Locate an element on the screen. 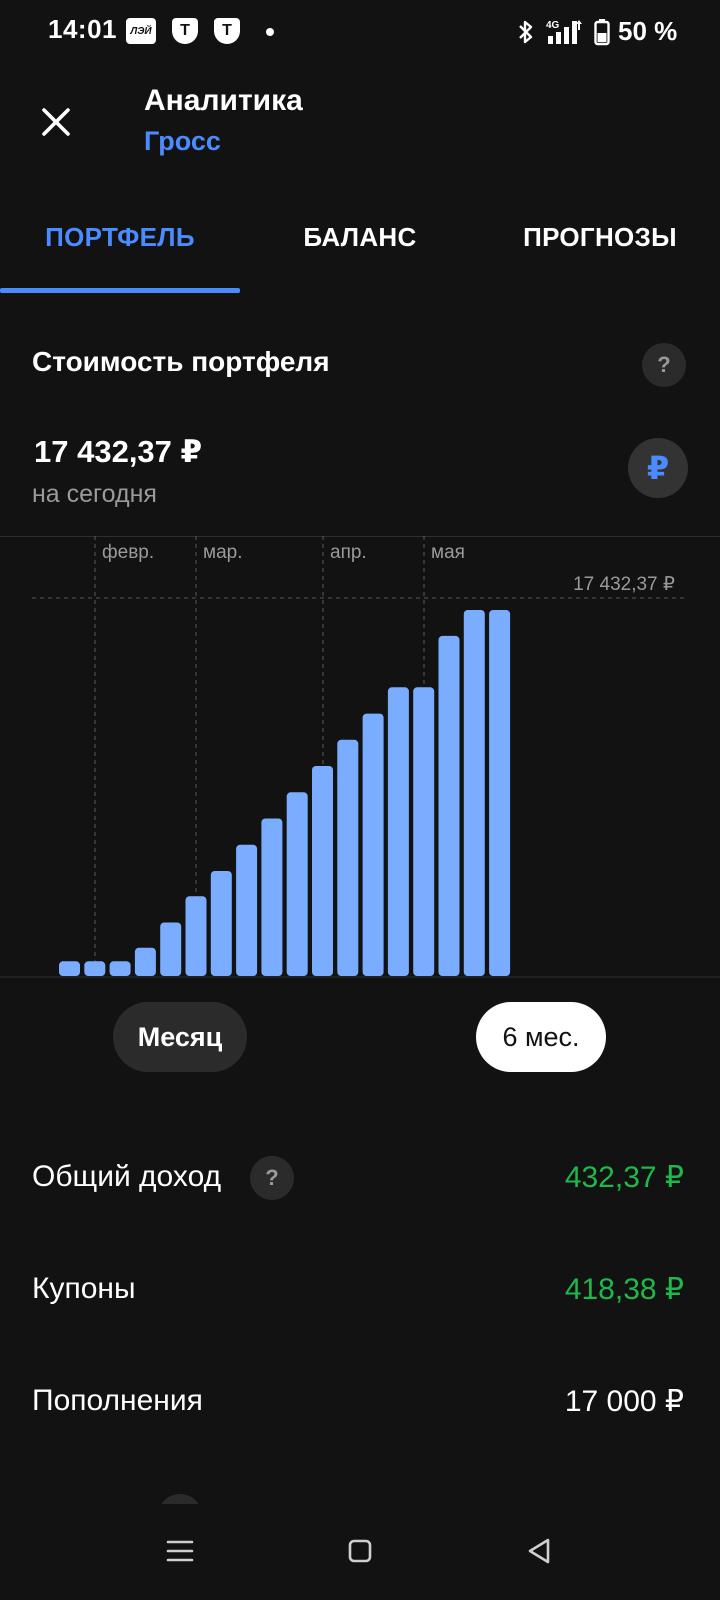 This screenshot has height=1600, width=720. menu-icon is located at coordinates (180, 1551).